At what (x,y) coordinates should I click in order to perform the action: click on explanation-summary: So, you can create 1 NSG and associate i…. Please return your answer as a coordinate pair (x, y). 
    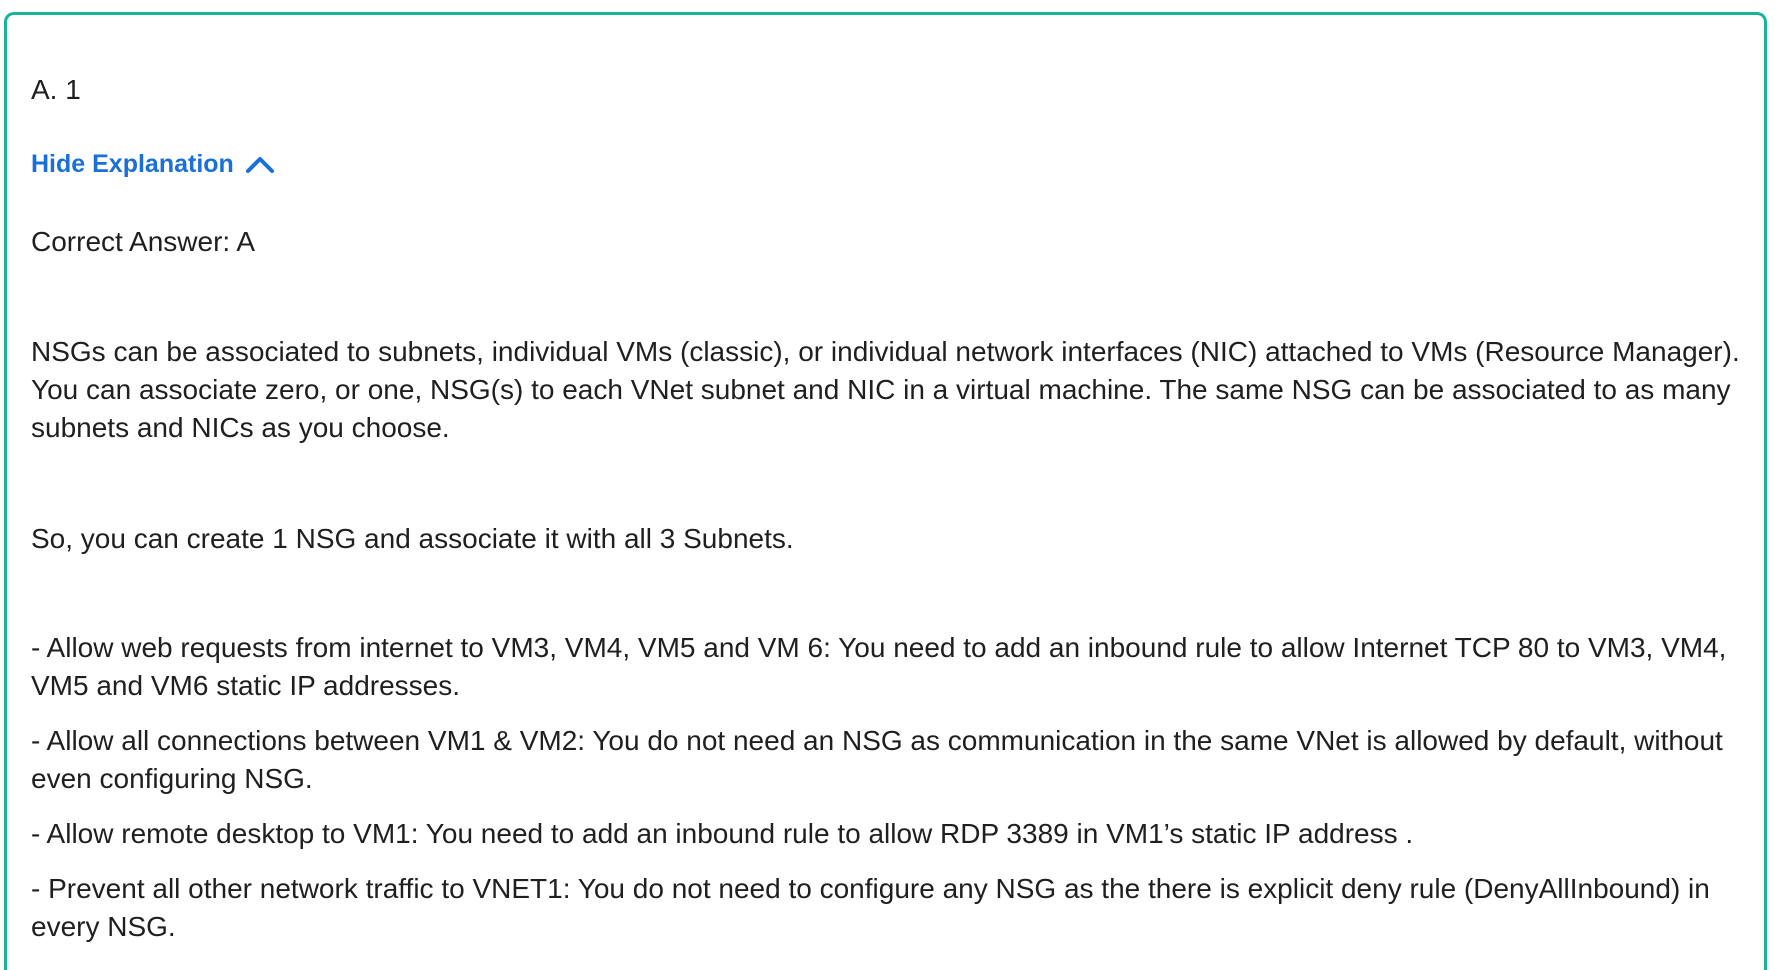
    Looking at the image, I should click on (412, 538).